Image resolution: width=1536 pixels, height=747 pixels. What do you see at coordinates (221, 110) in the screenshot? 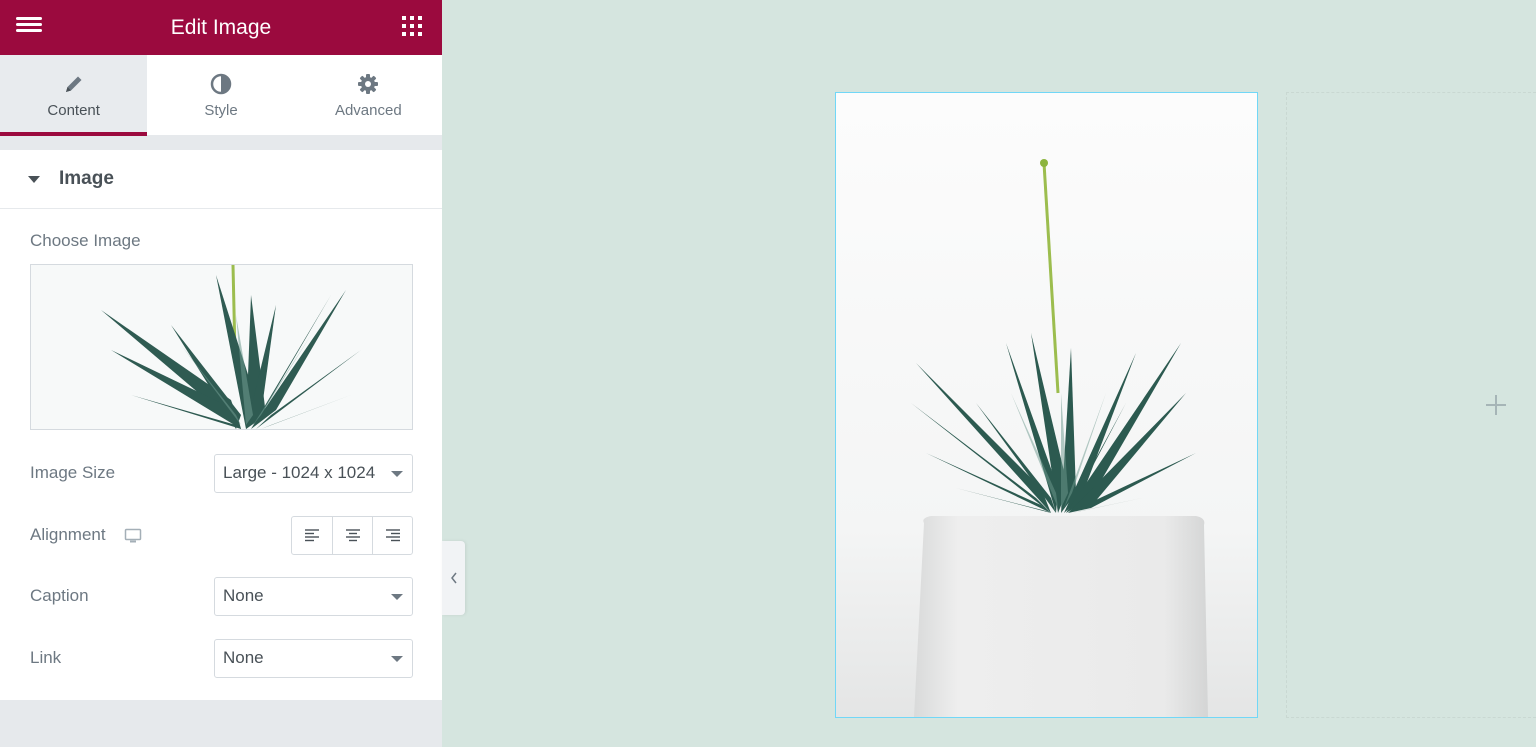
I see `tab-style-label: Style` at bounding box center [221, 110].